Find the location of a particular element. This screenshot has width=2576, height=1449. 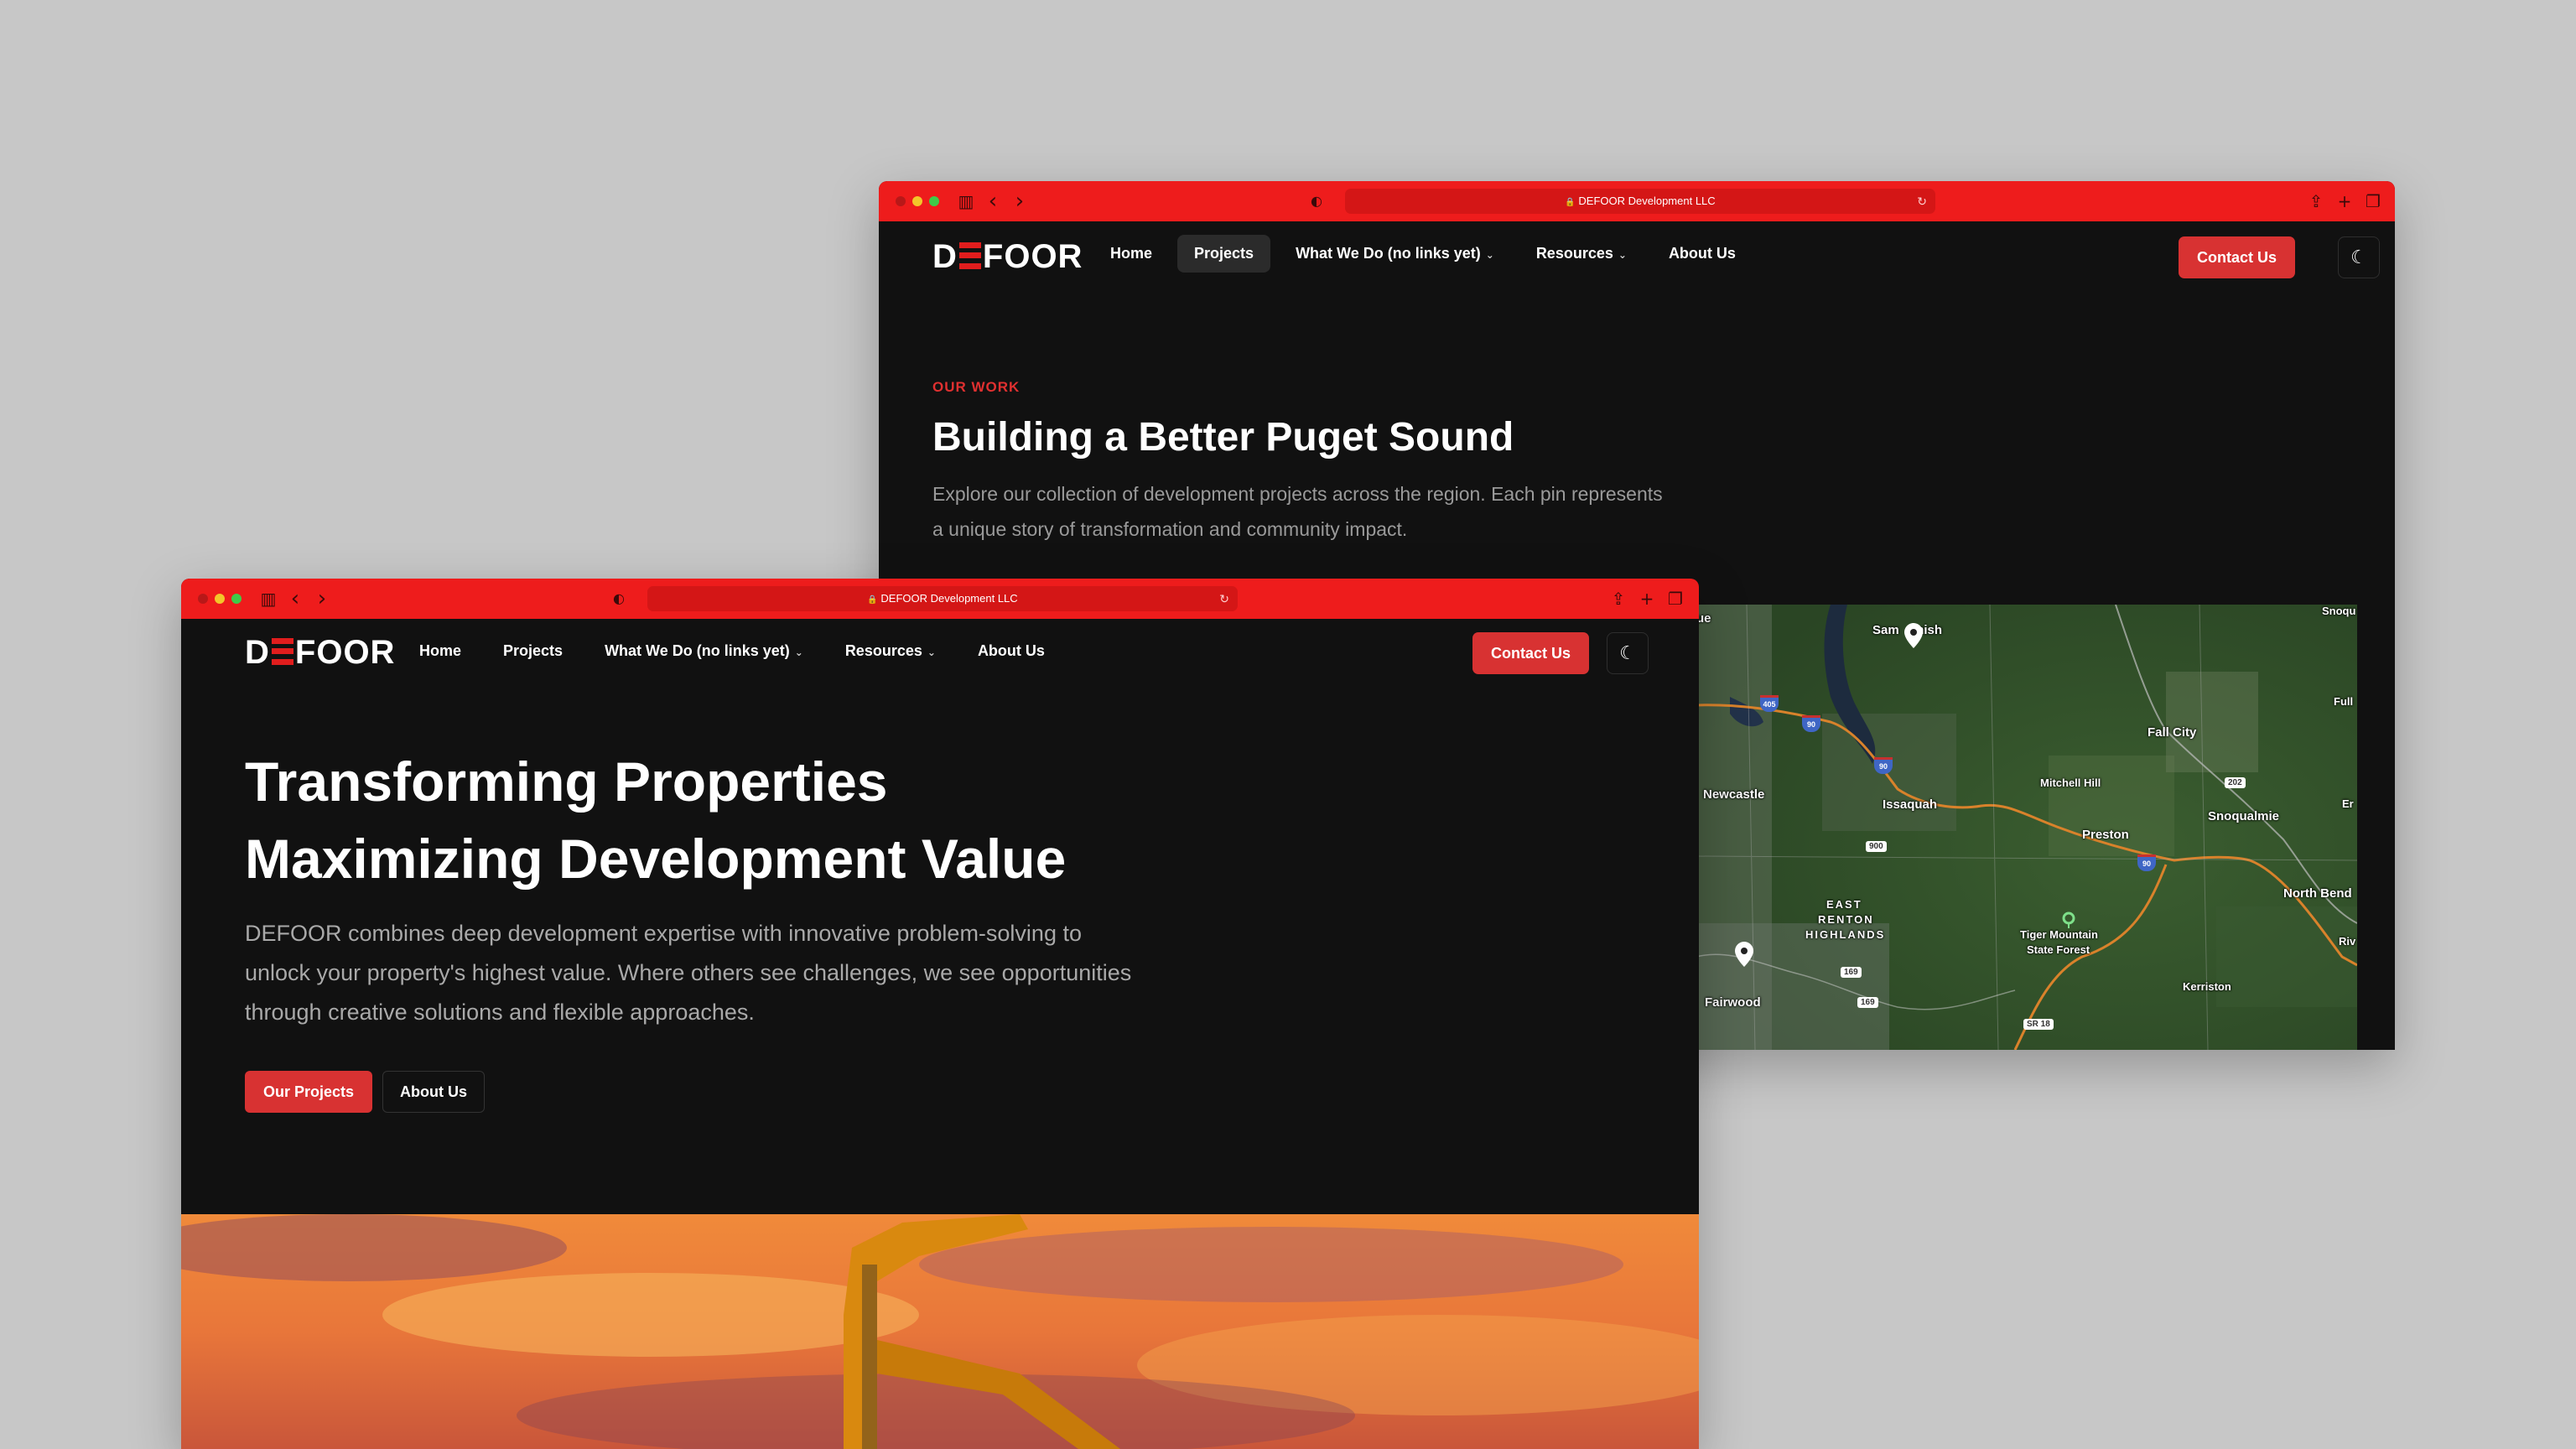

logo-e-mark is located at coordinates (282, 651).